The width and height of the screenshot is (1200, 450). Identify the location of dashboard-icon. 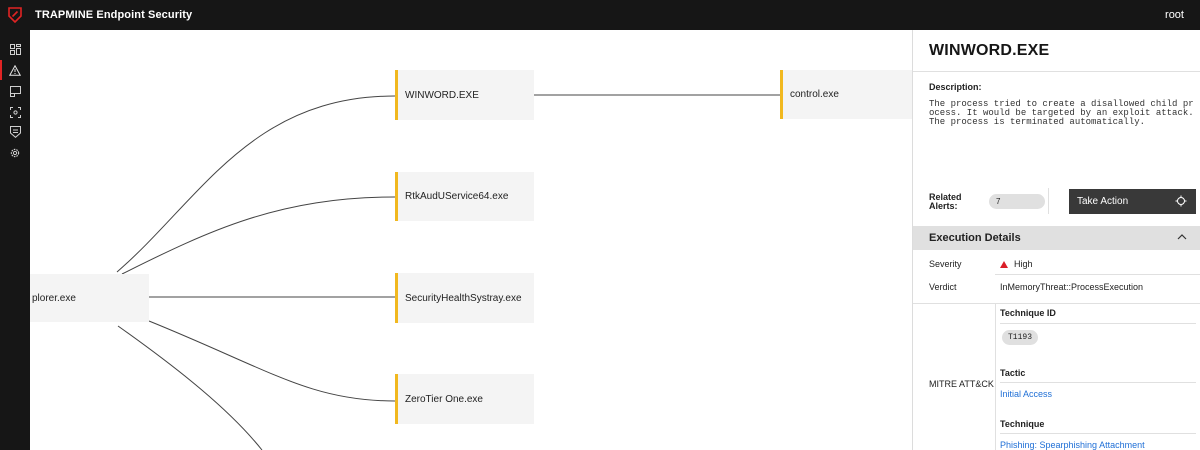
(15, 49).